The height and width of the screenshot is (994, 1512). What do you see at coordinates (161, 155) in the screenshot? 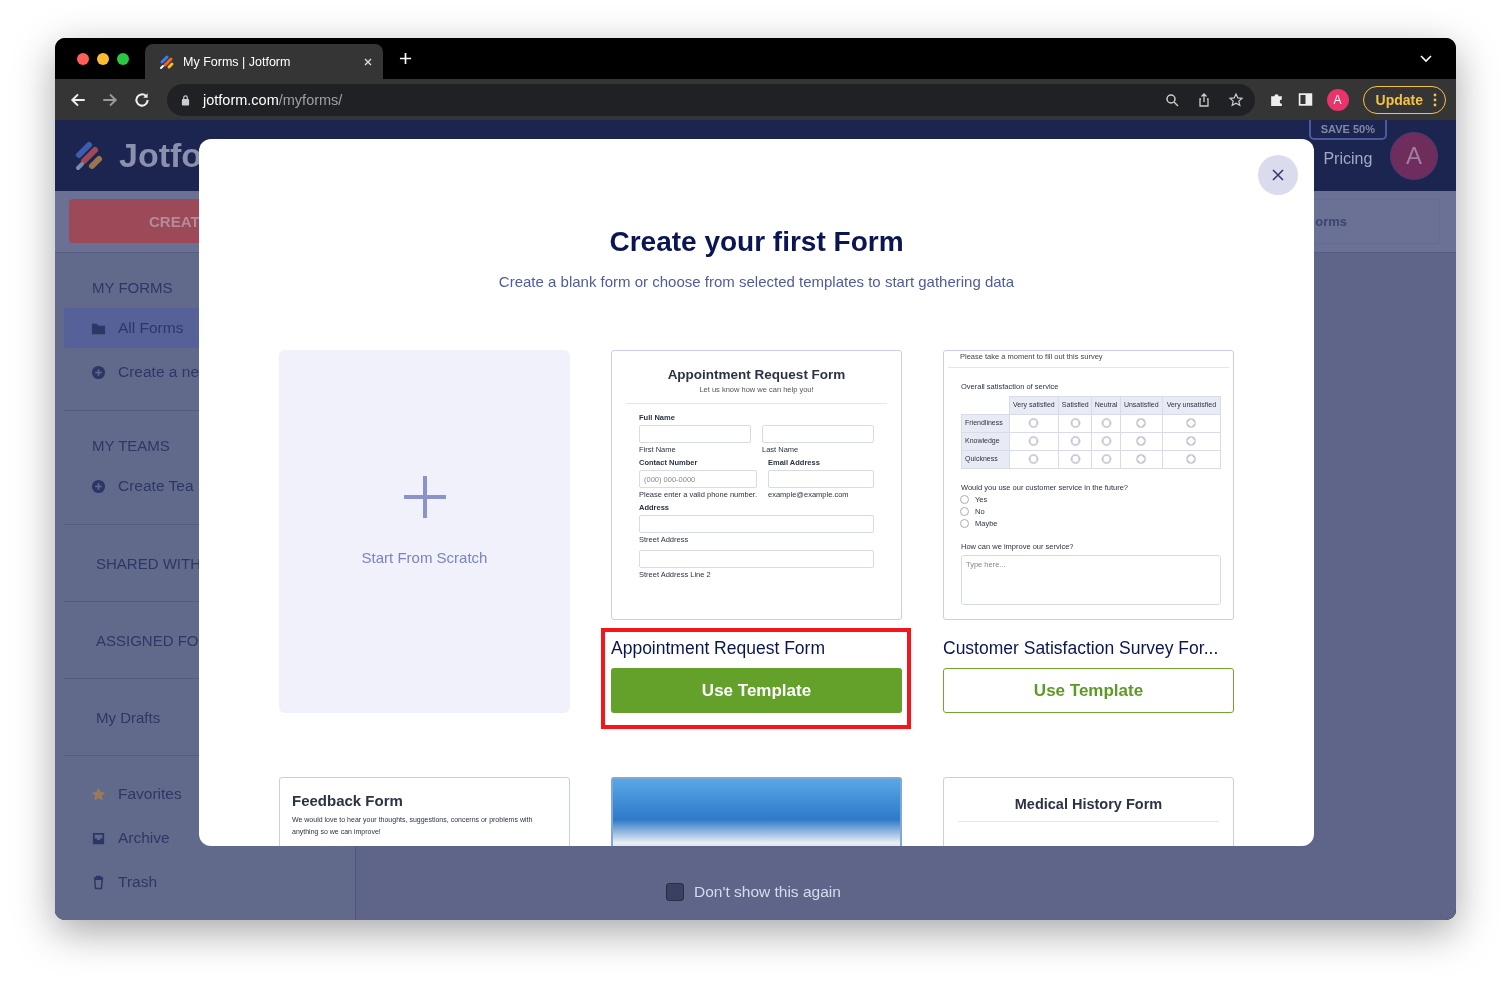
I see `logo-text: Jotfo` at bounding box center [161, 155].